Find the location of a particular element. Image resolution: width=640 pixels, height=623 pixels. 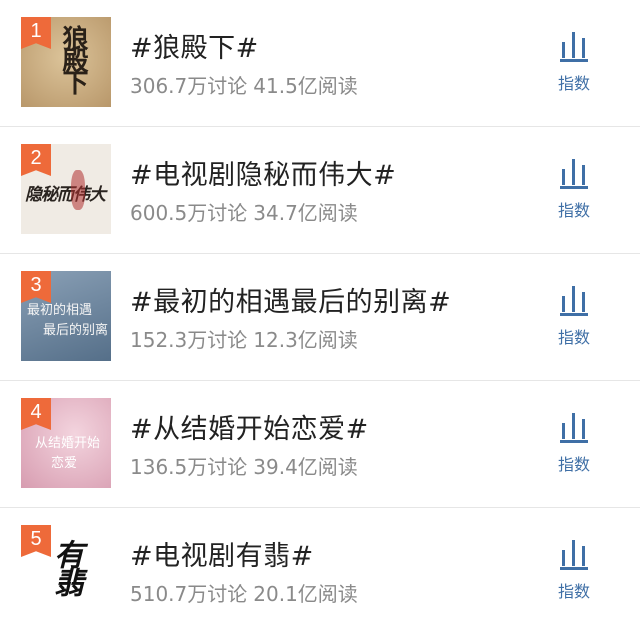

topic-stats: 510.7万讨论 20.1亿阅读 is located at coordinates (244, 592).